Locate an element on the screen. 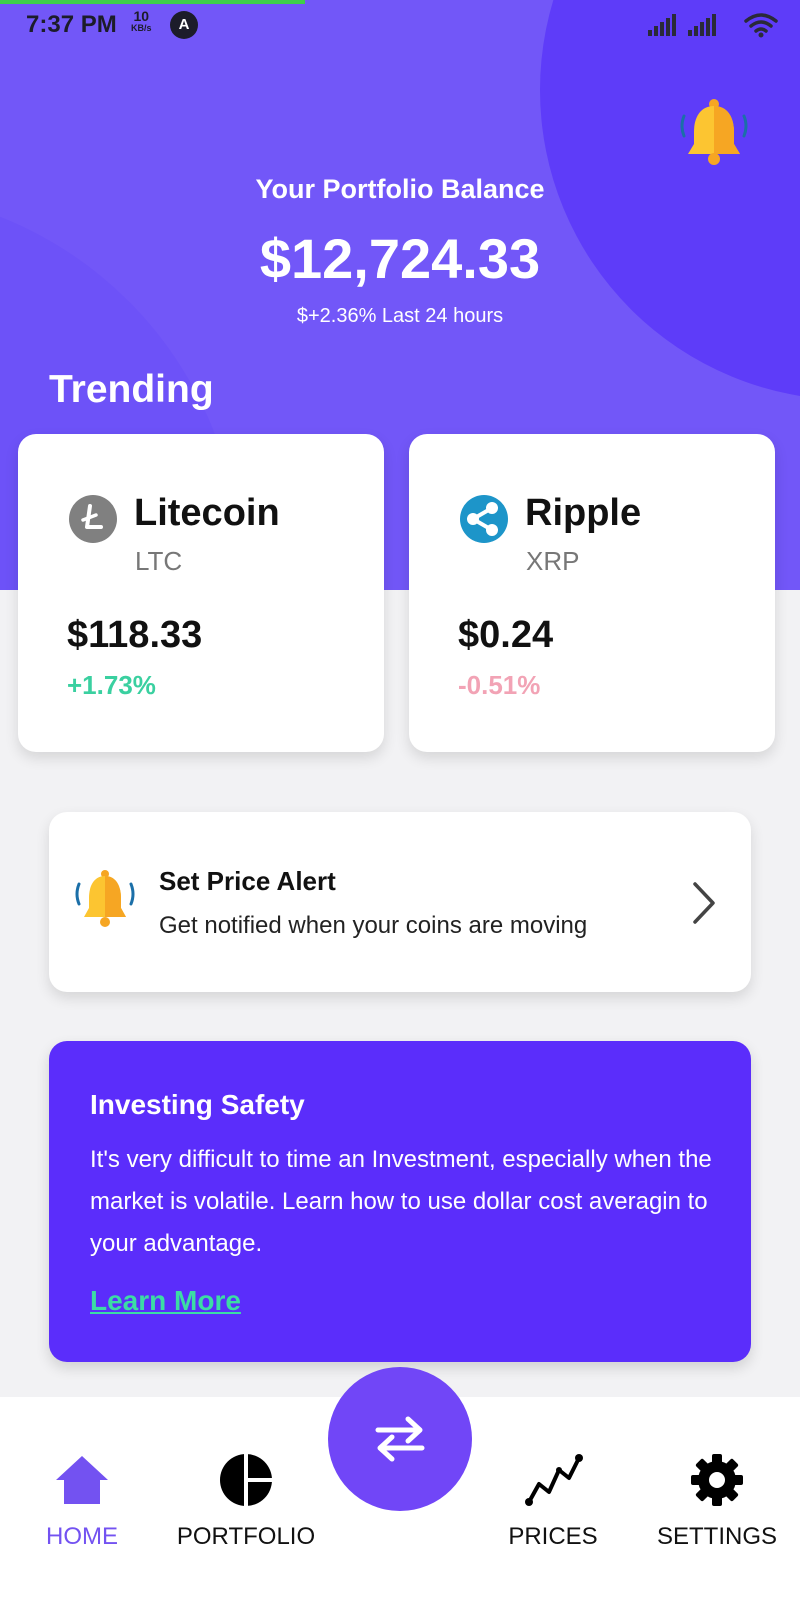 This screenshot has width=800, height=1600. balance-change: $+2.36% Last 24 hours is located at coordinates (400, 316).